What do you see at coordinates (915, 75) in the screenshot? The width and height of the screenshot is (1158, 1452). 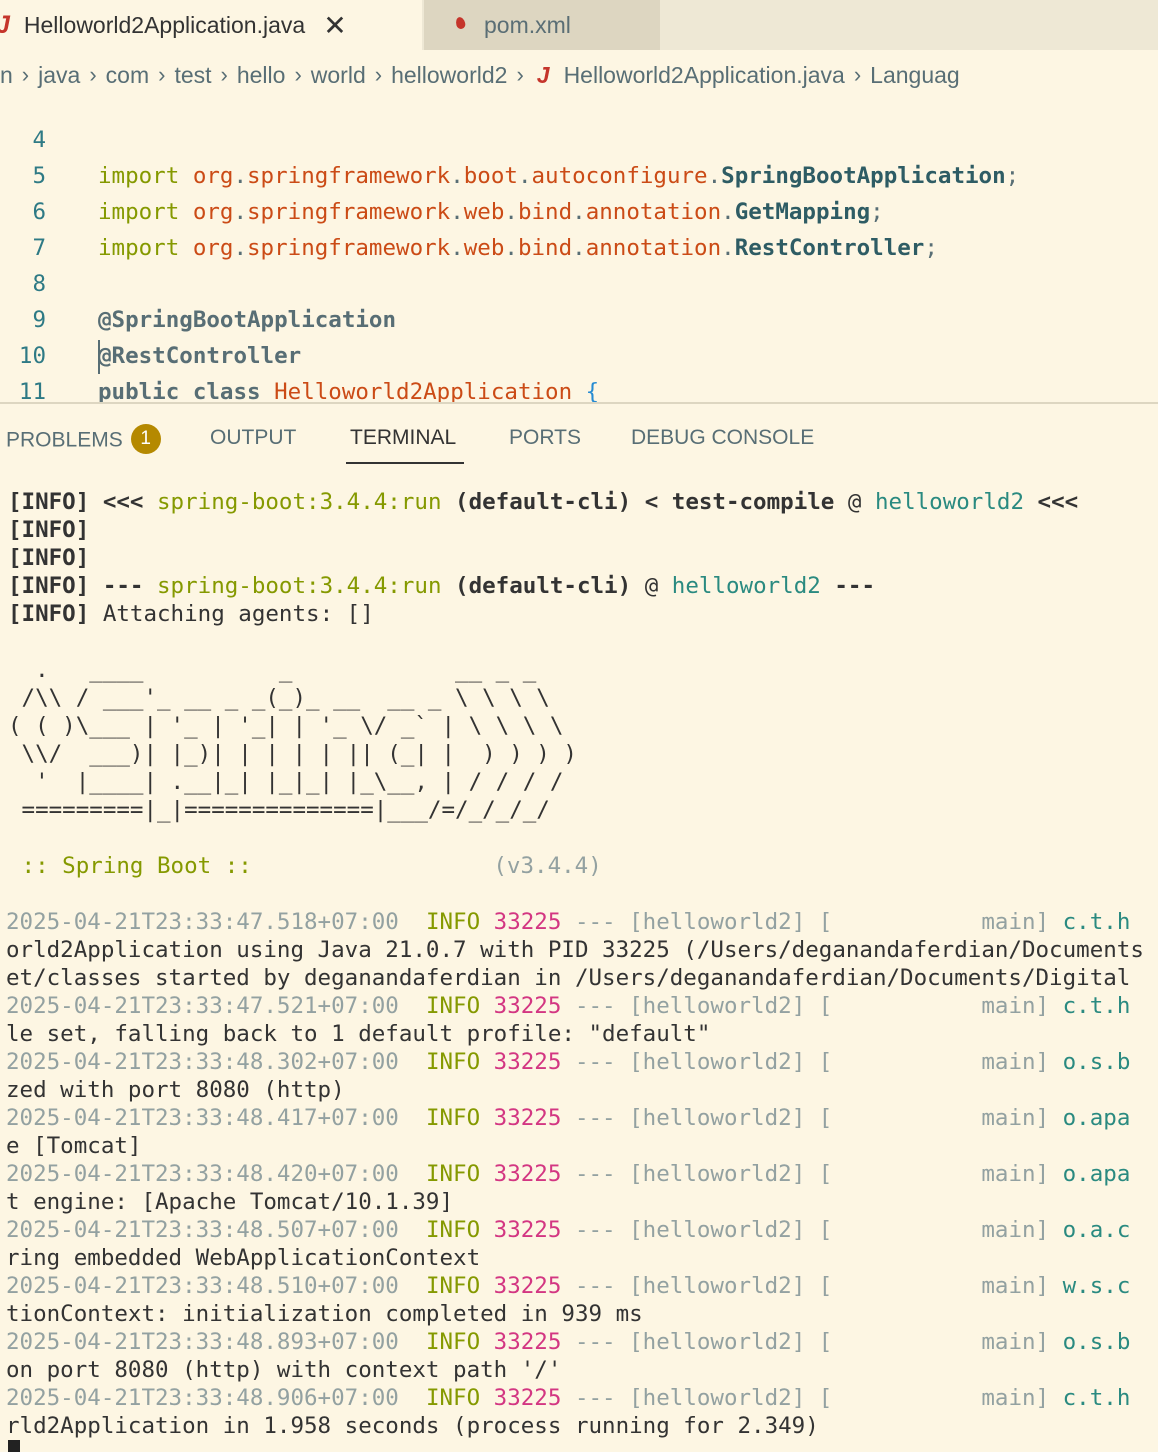 I see `breadcrumb-item: Languag` at bounding box center [915, 75].